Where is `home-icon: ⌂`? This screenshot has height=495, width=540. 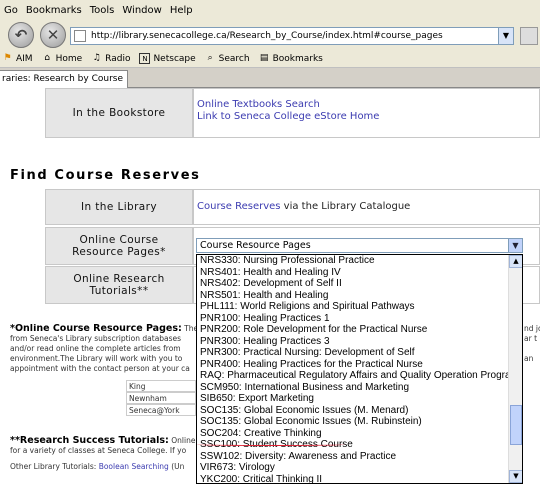
home-icon: ⌂ is located at coordinates (47, 58).